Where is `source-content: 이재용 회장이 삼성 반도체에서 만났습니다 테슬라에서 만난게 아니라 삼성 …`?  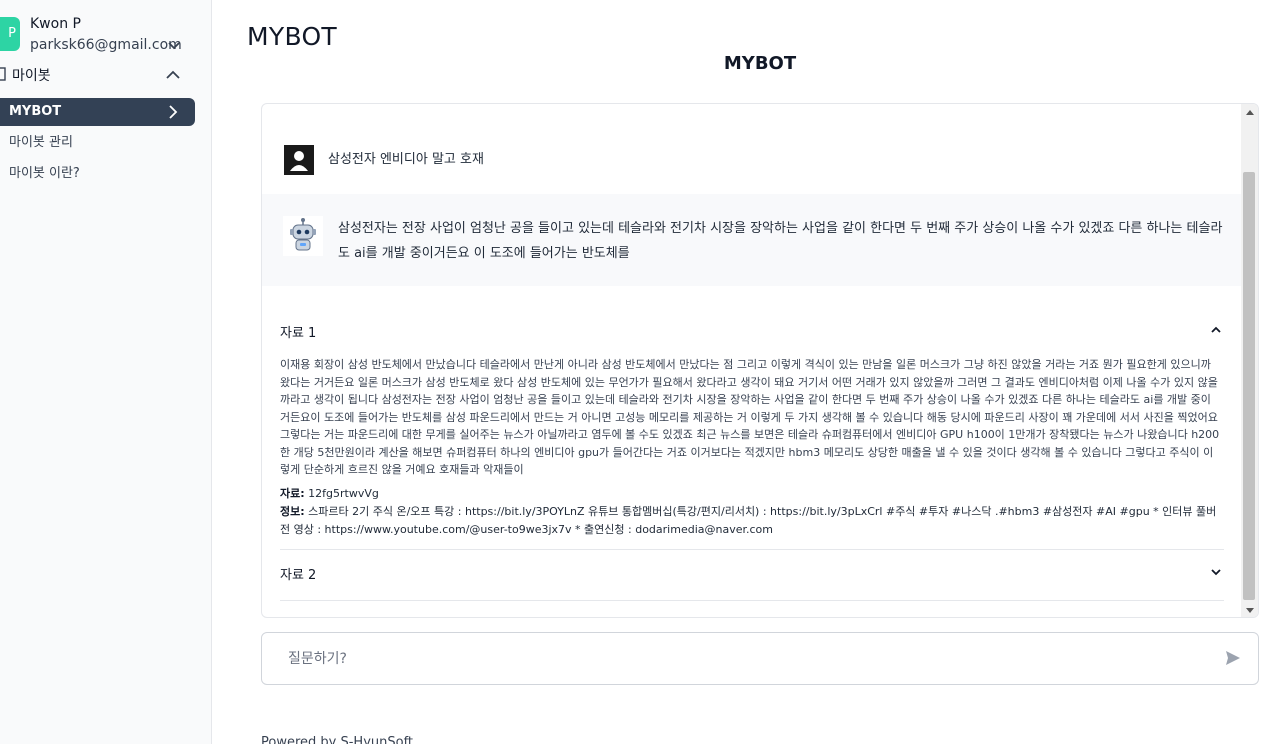 source-content: 이재용 회장이 삼성 반도체에서 만났습니다 테슬라에서 만난게 아니라 삼성 … is located at coordinates (750, 417).